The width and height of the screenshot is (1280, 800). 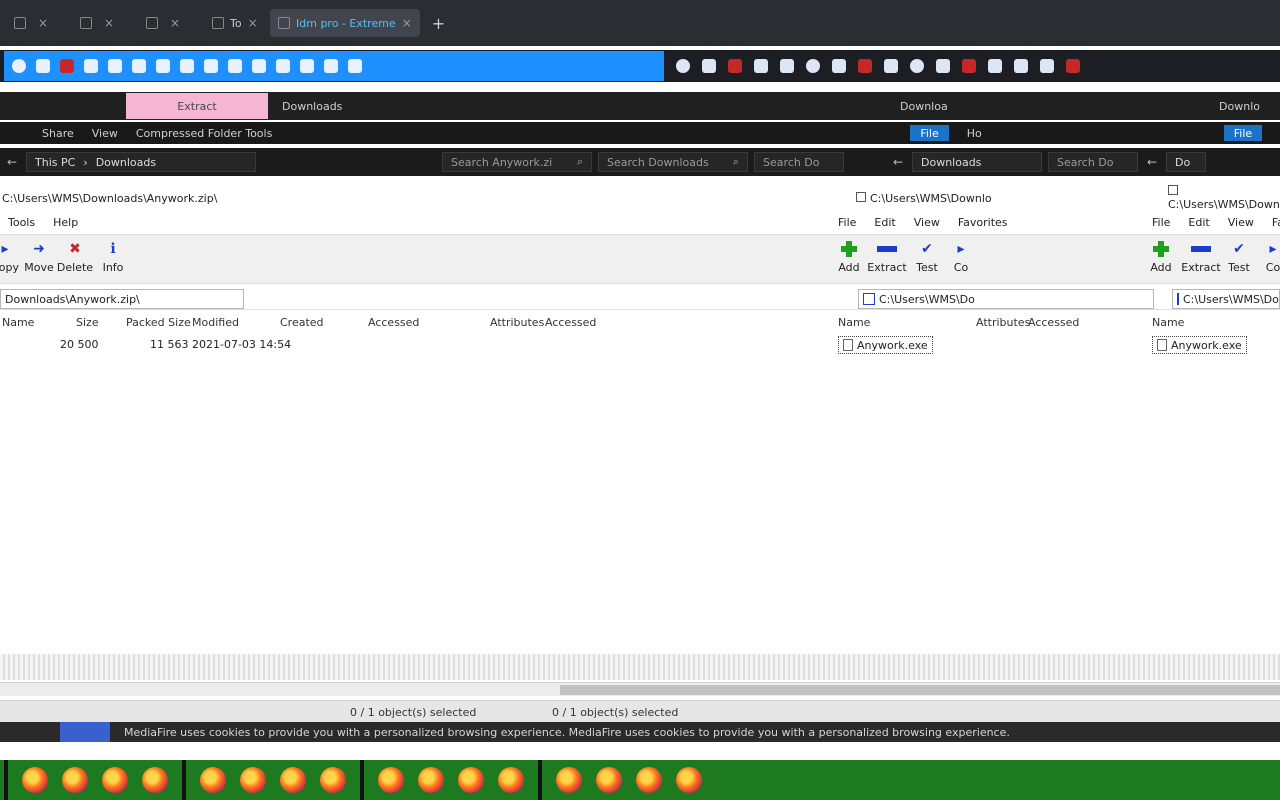 I want to click on menu-item-compressed-folder-tools: Compressed Folder Tools, so click(x=204, y=133).